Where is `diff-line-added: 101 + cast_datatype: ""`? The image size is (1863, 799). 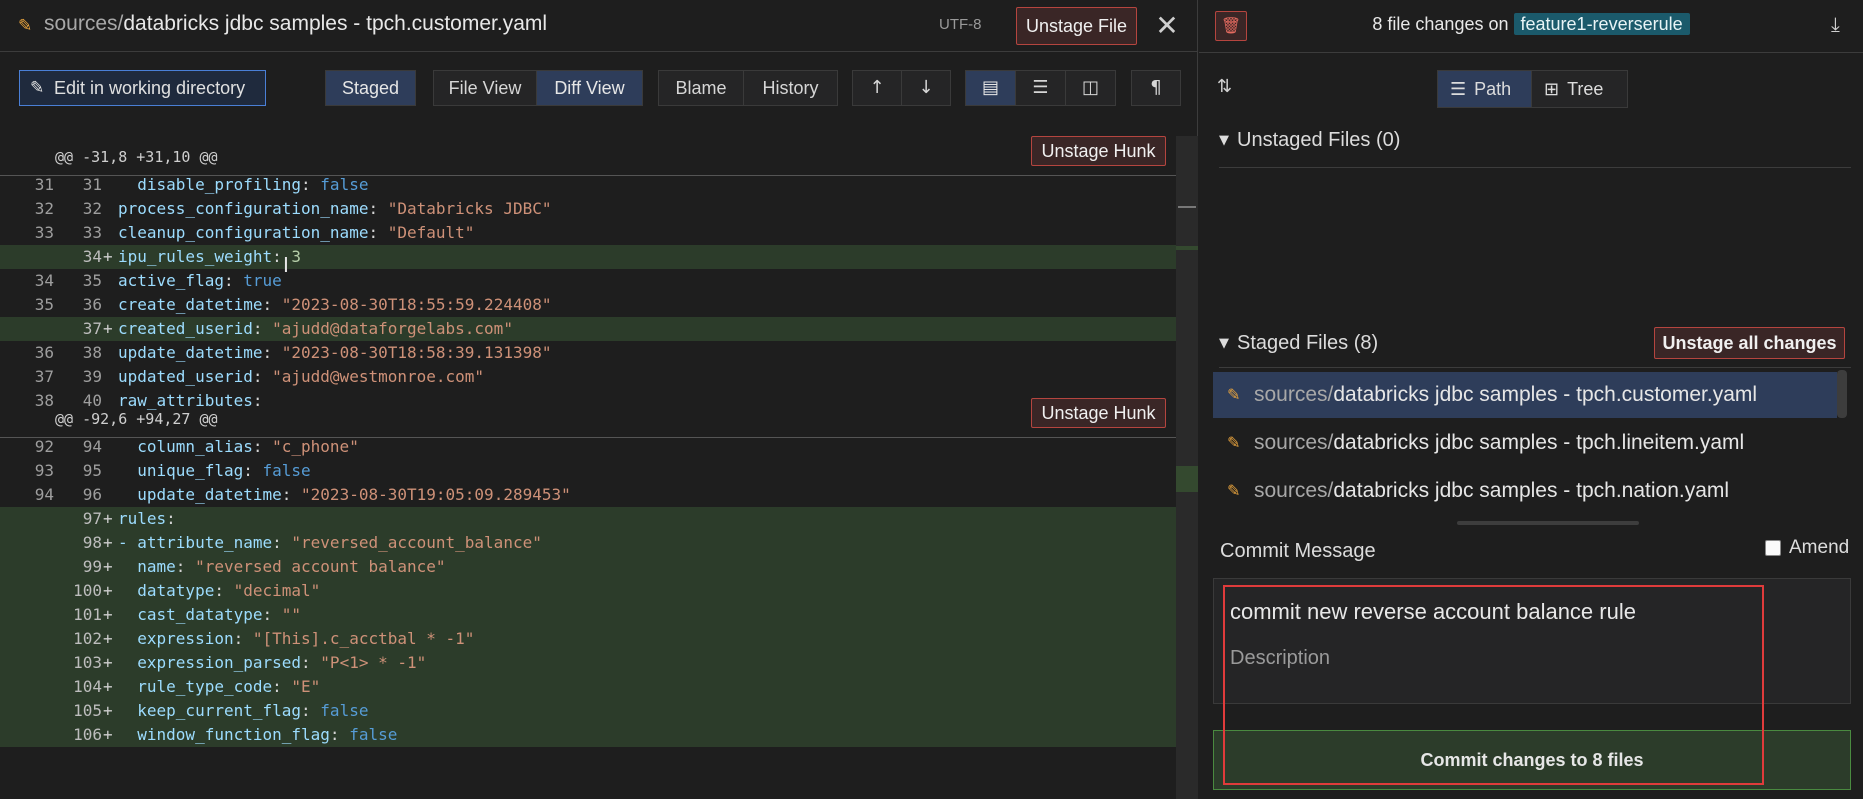
diff-line-added: 101 + cast_datatype: "" is located at coordinates (599, 615).